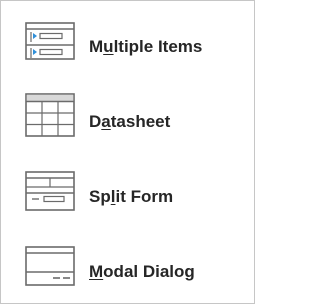  I want to click on menu-item-label: Split Form, so click(131, 196).